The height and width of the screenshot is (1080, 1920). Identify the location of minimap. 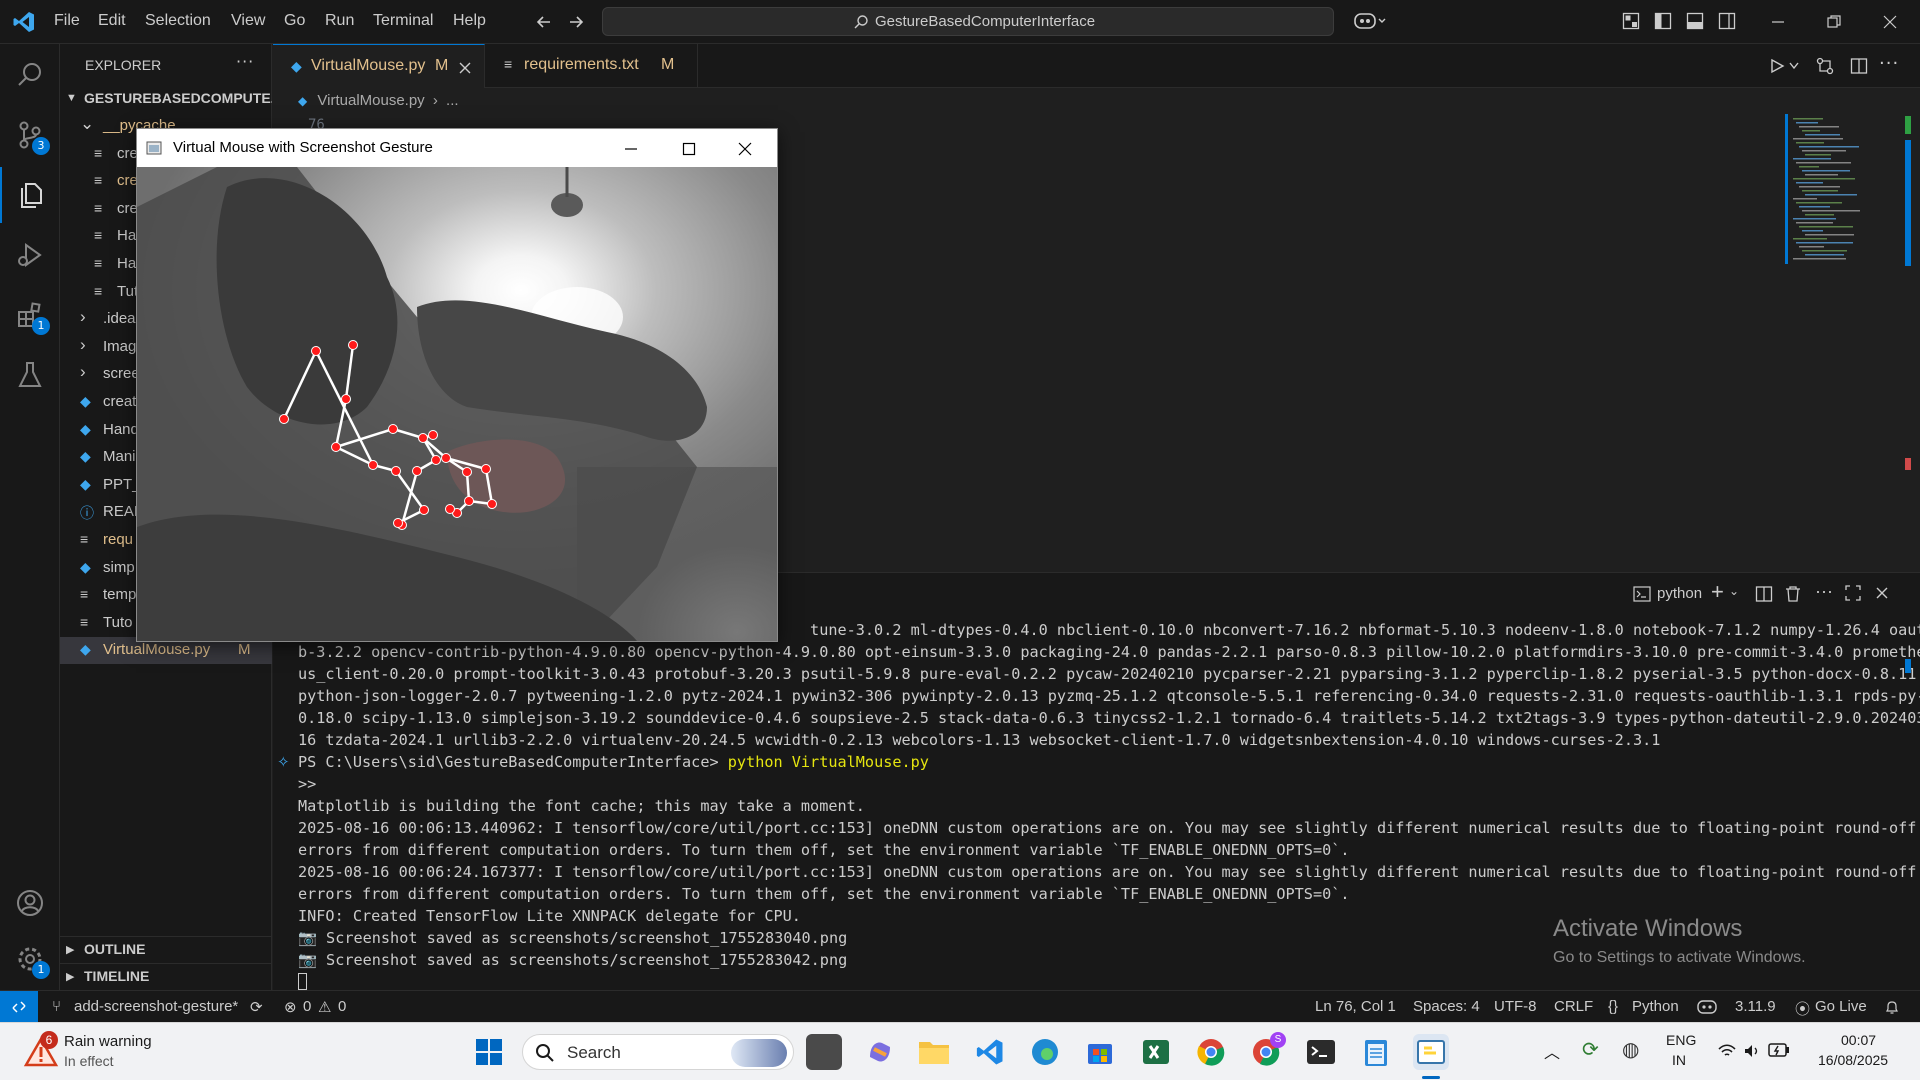
(1835, 189).